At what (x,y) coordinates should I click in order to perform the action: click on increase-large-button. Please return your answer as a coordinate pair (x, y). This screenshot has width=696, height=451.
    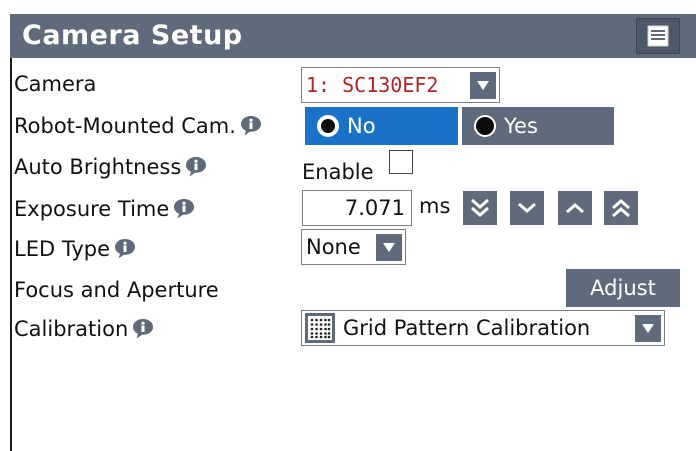
    Looking at the image, I should click on (621, 208).